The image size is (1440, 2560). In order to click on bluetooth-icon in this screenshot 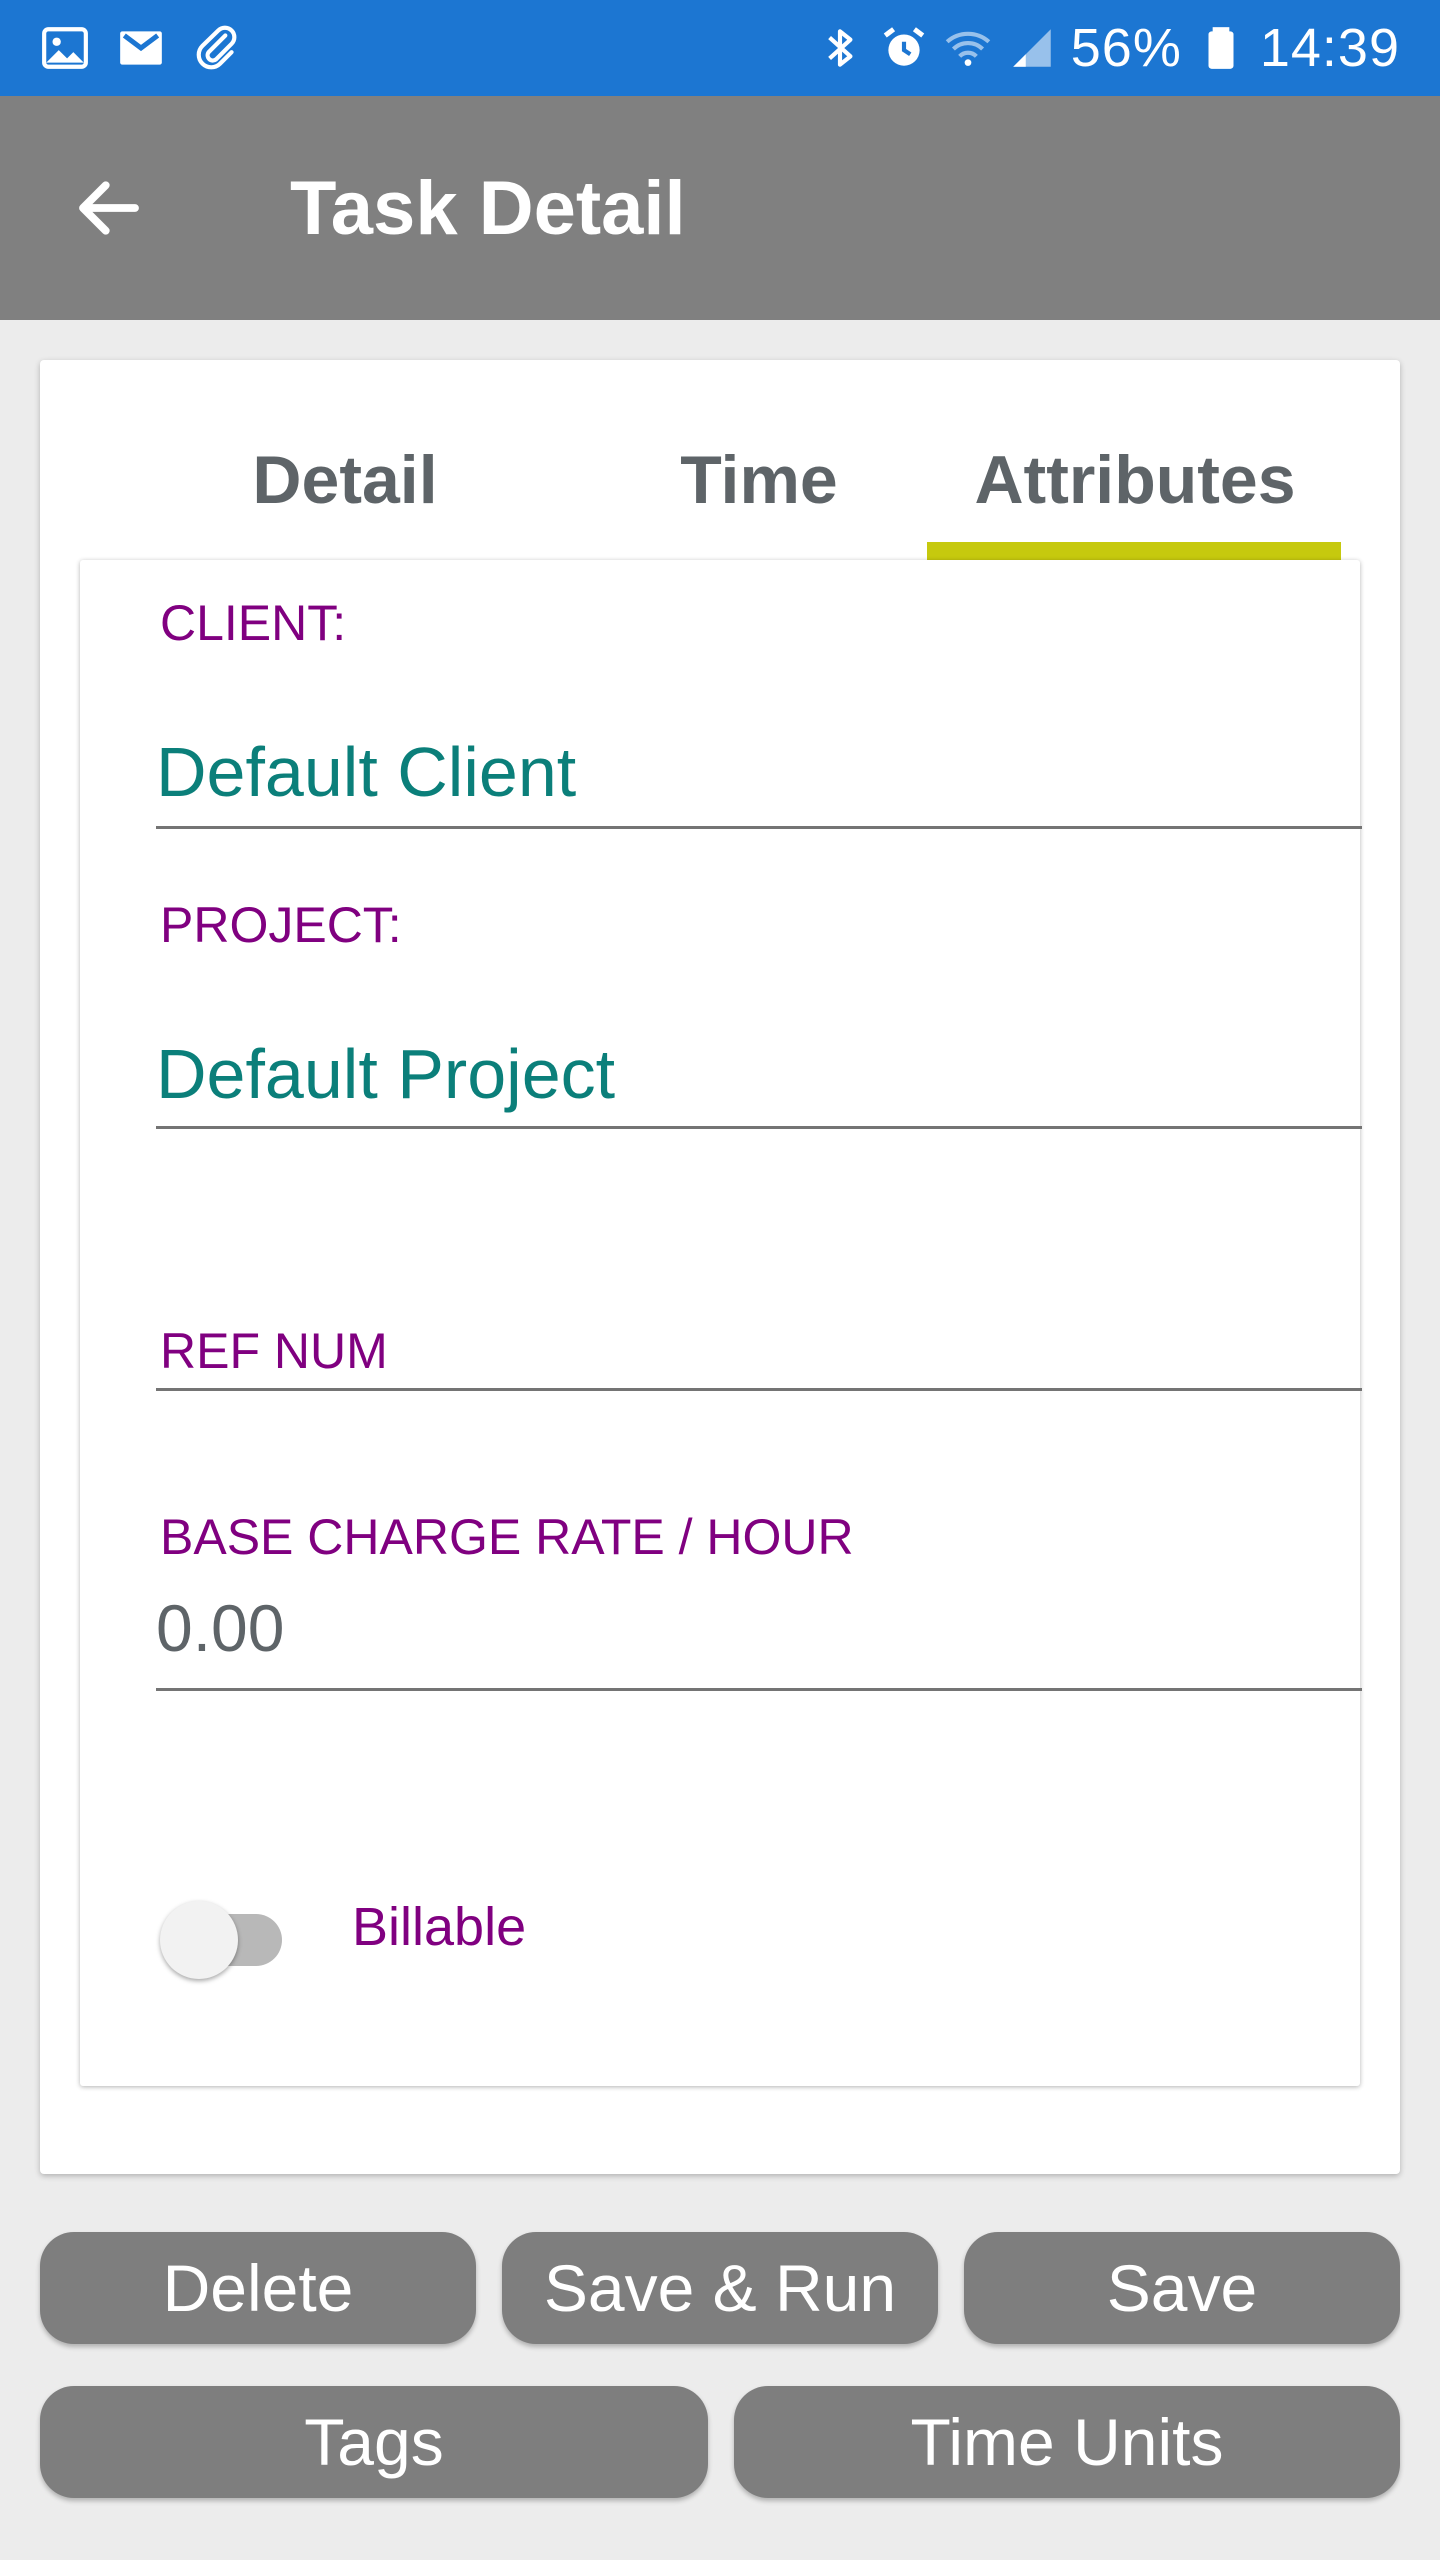, I will do `click(840, 48)`.